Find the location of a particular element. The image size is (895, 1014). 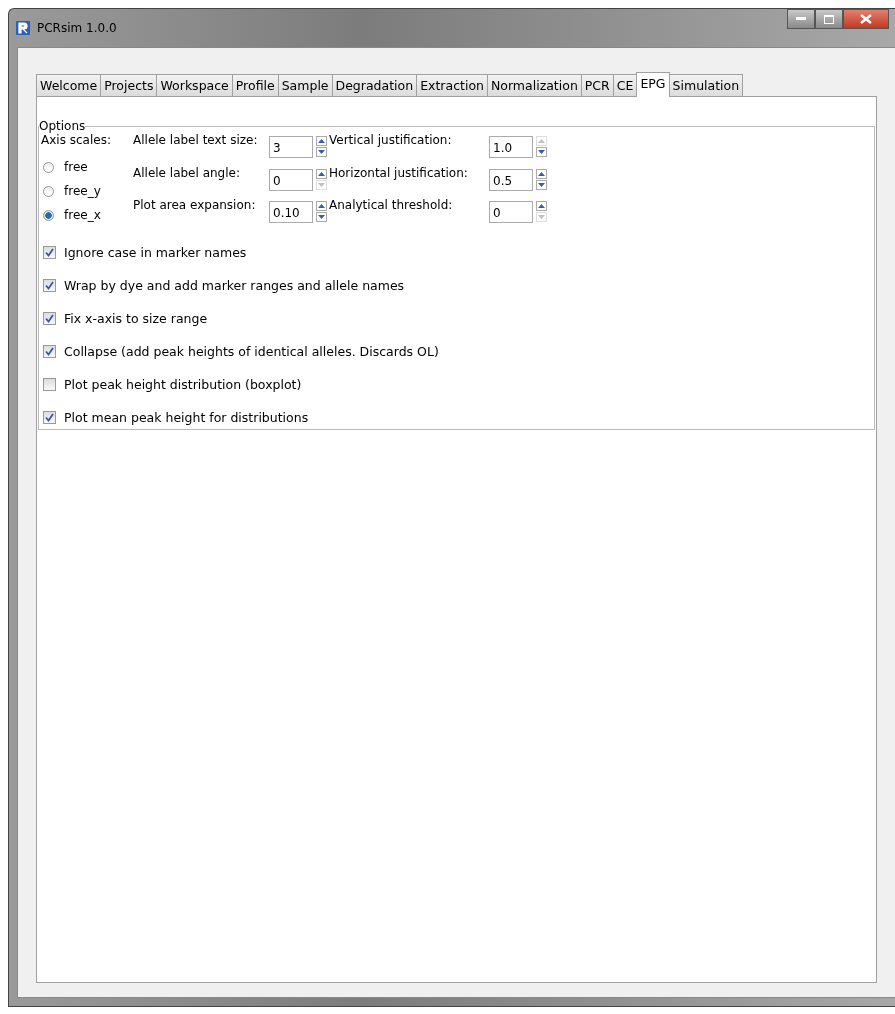

spinner-field: 0.10 is located at coordinates (291, 212).